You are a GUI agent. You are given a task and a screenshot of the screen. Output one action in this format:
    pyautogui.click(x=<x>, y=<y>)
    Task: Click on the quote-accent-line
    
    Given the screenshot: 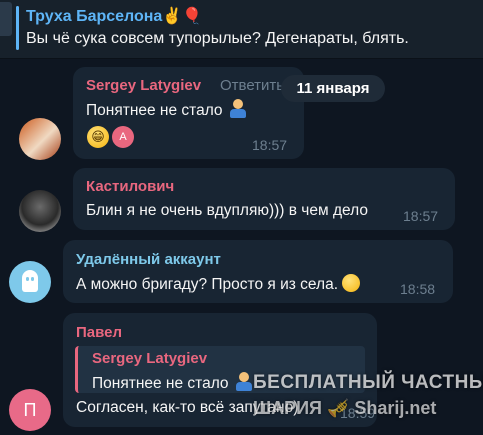 What is the action you would take?
    pyautogui.click(x=17, y=28)
    